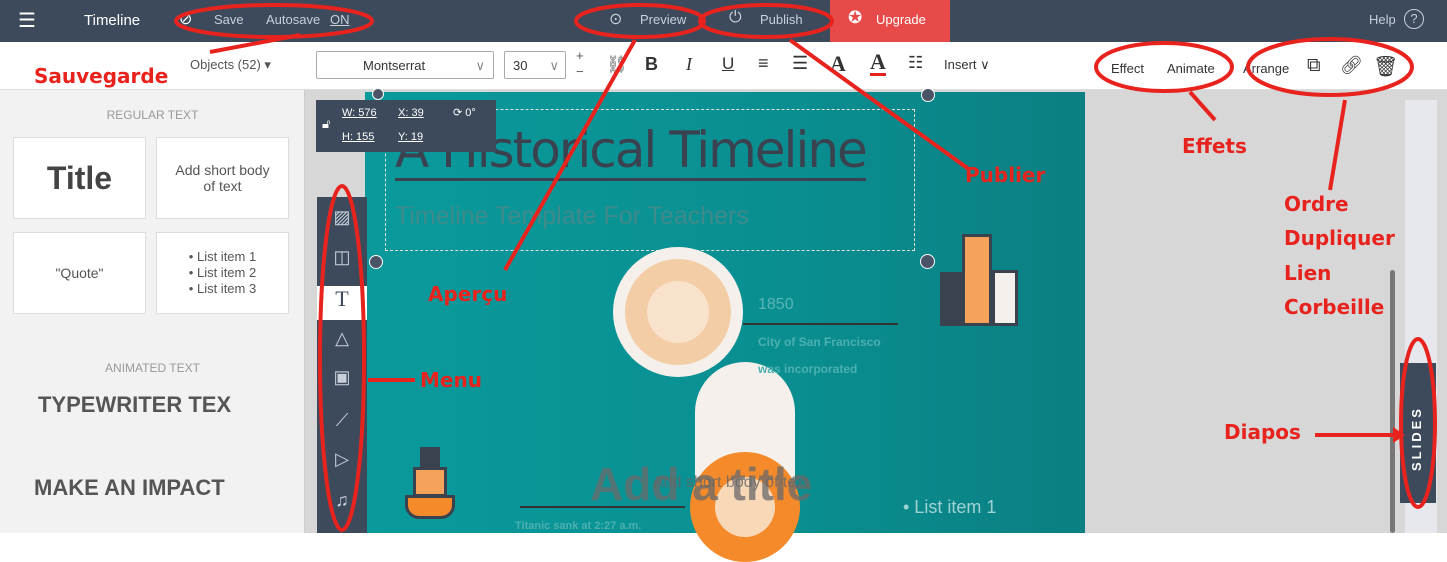 Image resolution: width=1447 pixels, height=562 pixels. I want to click on autosave-label: Autosave, so click(293, 19).